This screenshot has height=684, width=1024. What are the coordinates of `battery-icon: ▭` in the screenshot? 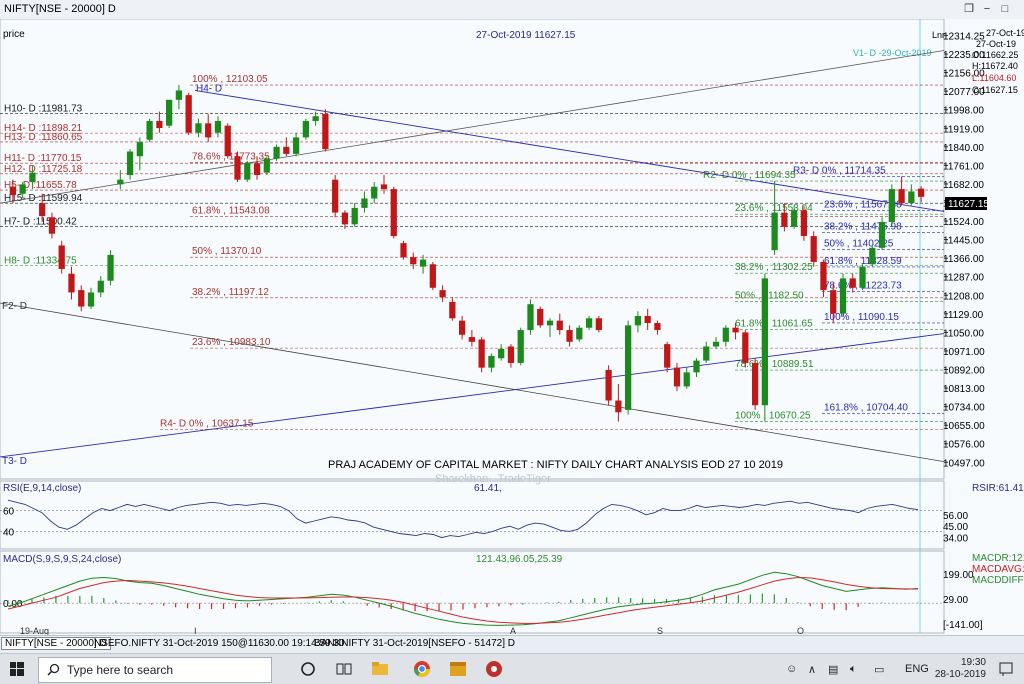 It's located at (879, 669).